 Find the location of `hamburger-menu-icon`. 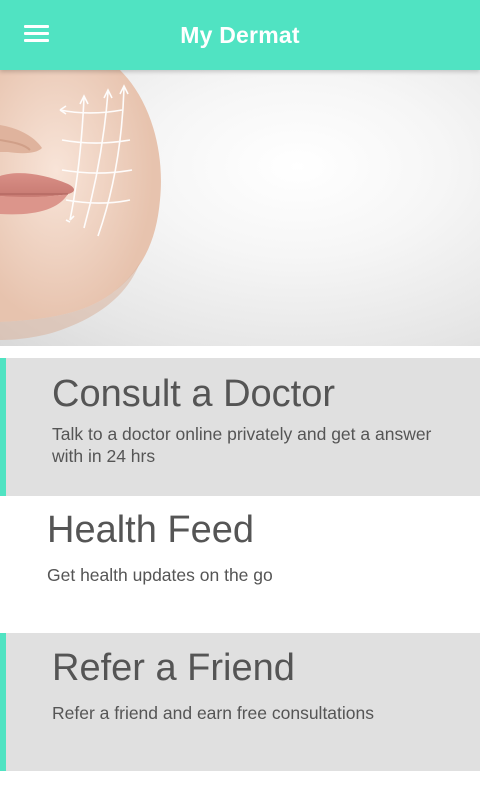

hamburger-menu-icon is located at coordinates (37, 34).